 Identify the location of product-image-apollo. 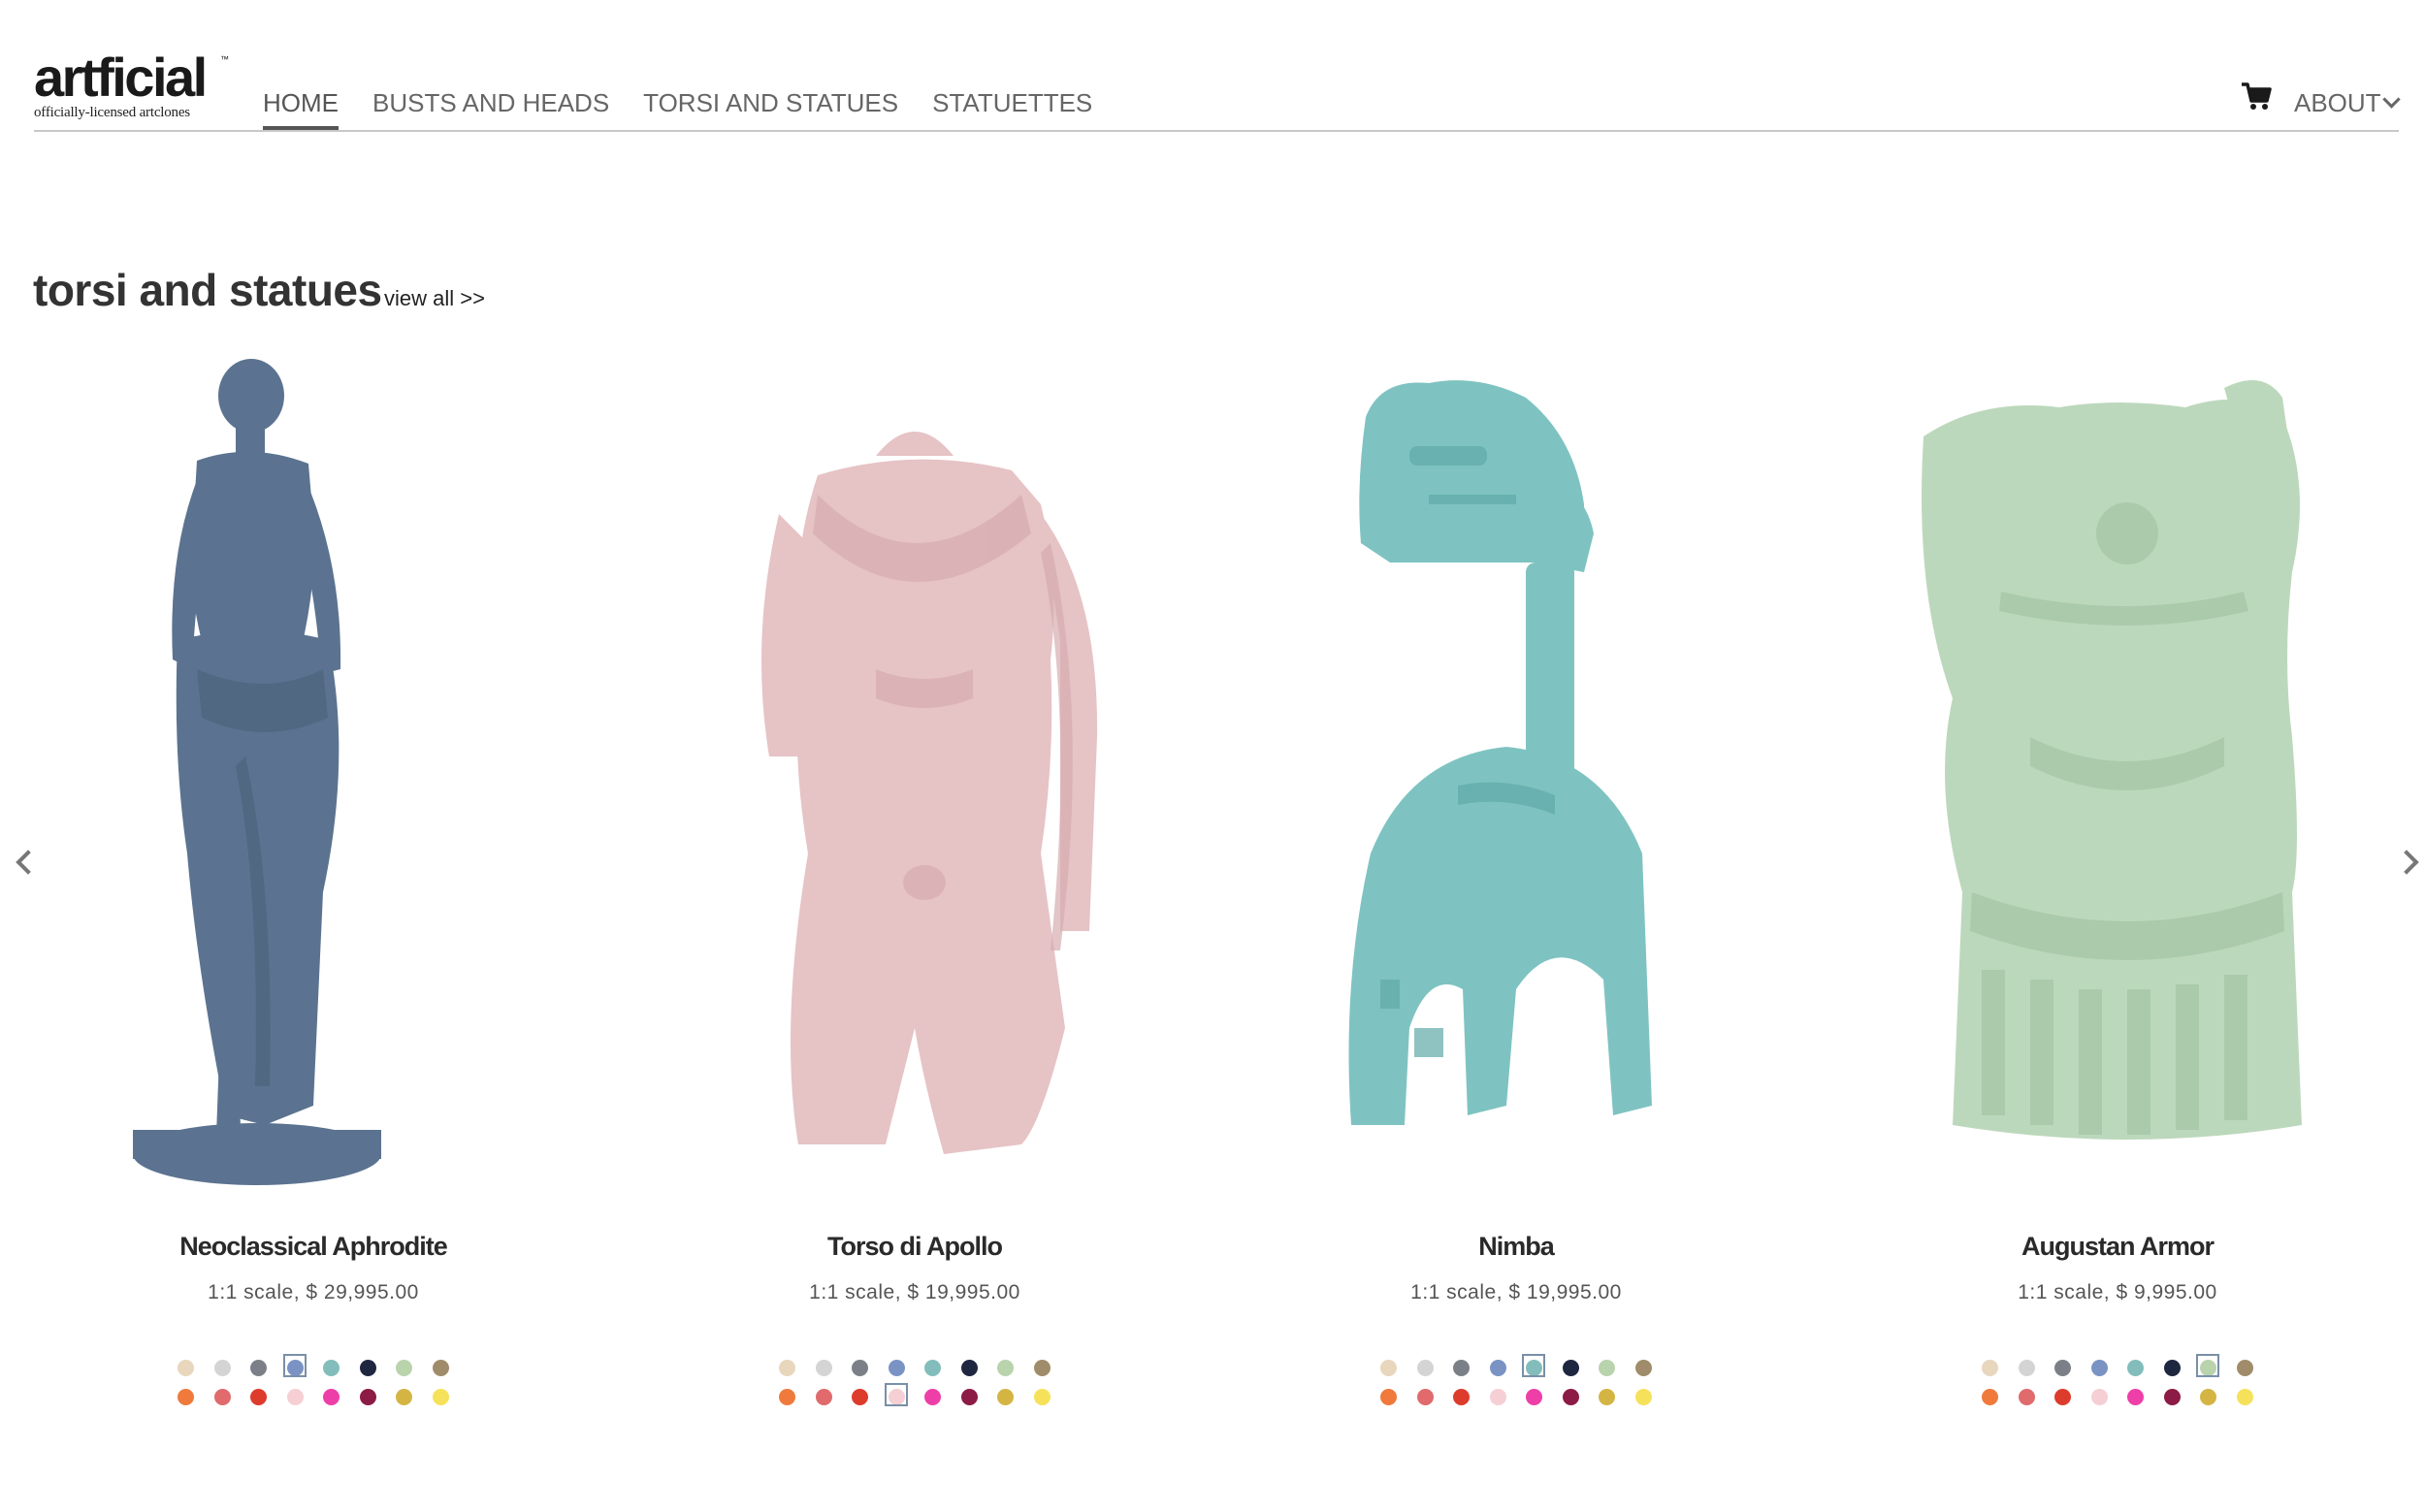
(914, 776).